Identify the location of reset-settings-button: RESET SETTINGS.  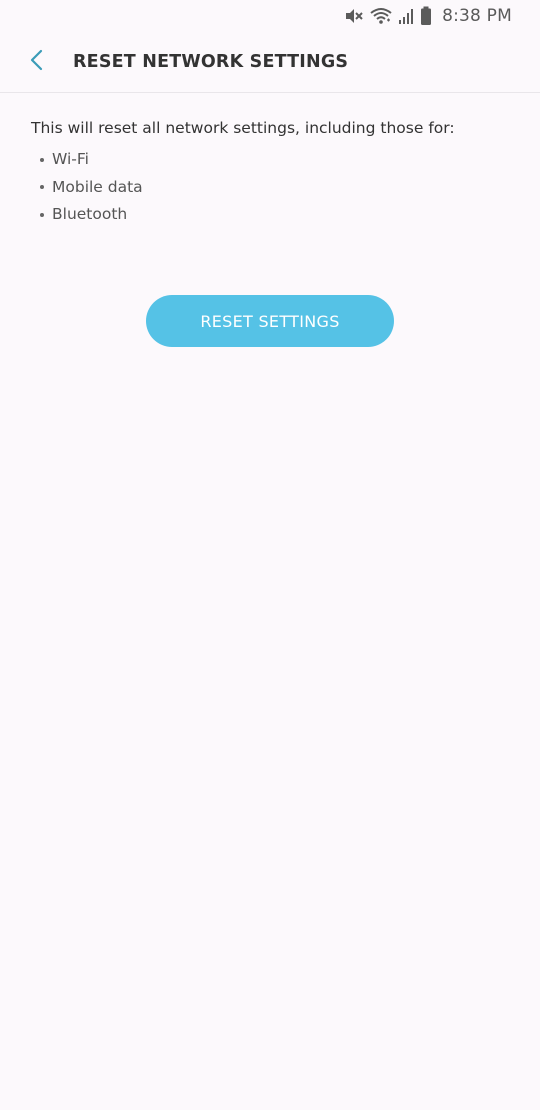
(270, 321).